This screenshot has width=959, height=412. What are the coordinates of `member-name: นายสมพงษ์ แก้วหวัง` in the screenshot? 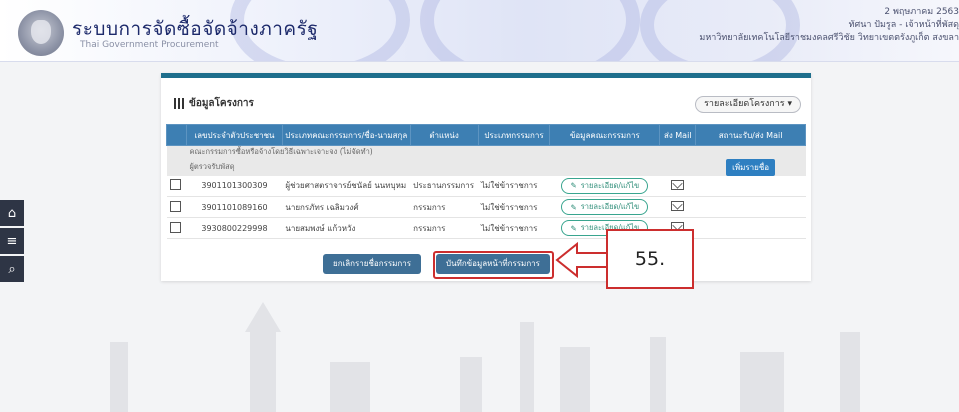 It's located at (346, 228).